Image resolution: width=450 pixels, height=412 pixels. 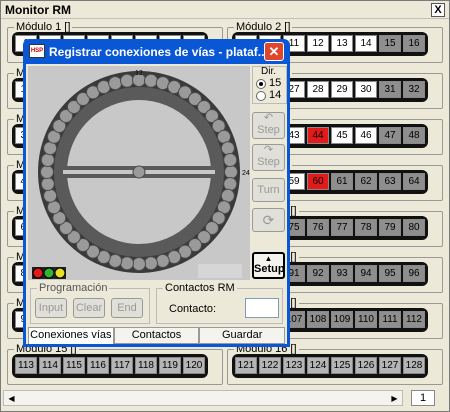 What do you see at coordinates (390, 43) in the screenshot?
I see `contact-cell: 15` at bounding box center [390, 43].